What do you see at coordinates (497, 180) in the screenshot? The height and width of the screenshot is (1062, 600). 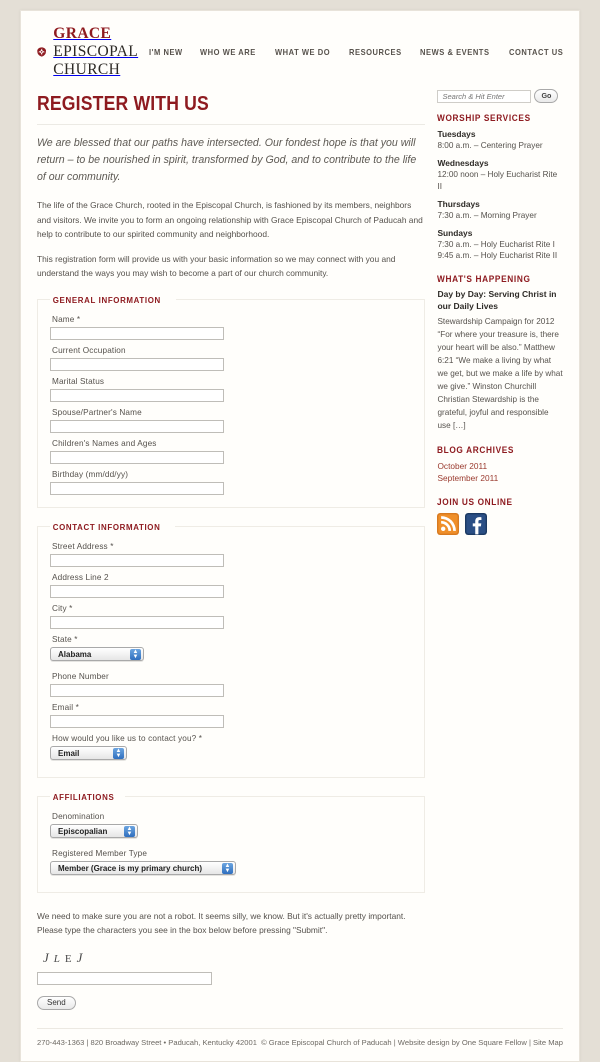 I see `worship-time: 12:00 noon – Holy Eucharist Rite II` at bounding box center [497, 180].